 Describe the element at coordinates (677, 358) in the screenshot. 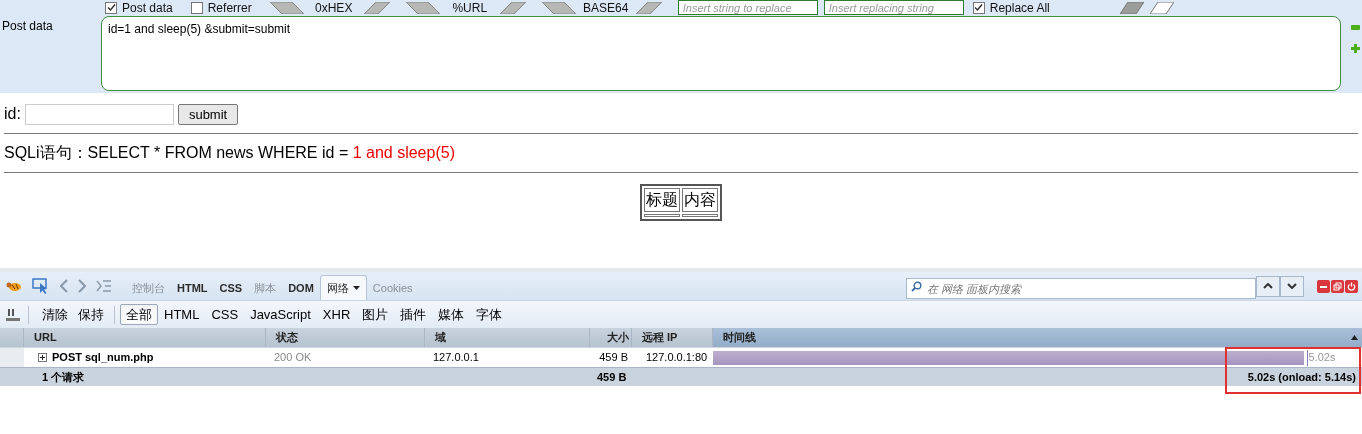

I see `remote-ip-cell-text: 127.0.0.1:80` at that location.